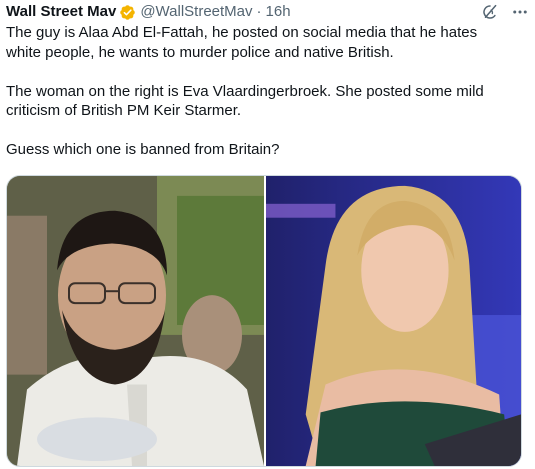 Image resolution: width=535 pixels, height=469 pixels. What do you see at coordinates (143, 149) in the screenshot?
I see `tweet-paragraph-3: Guess which one is banned from Britain?` at bounding box center [143, 149].